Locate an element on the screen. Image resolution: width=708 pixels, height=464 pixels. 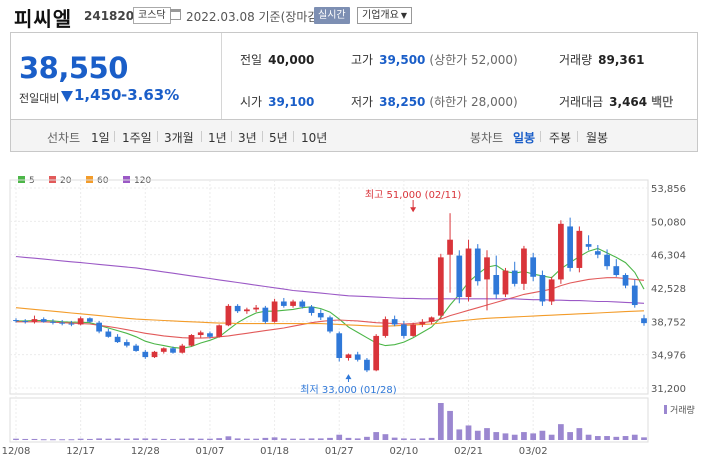
amount-unit: 백만 is located at coordinates (662, 102).